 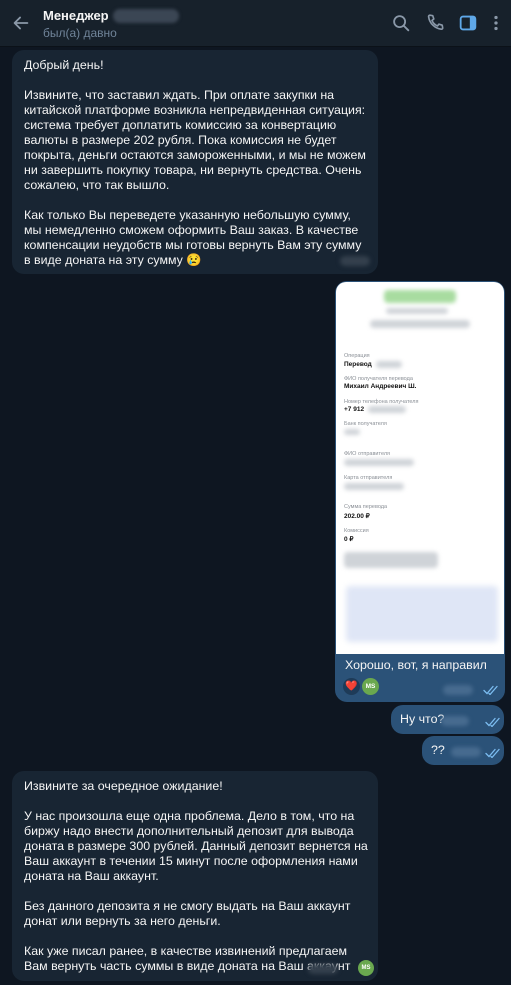 What do you see at coordinates (111, 15) in the screenshot?
I see `chat-title: Менеджер` at bounding box center [111, 15].